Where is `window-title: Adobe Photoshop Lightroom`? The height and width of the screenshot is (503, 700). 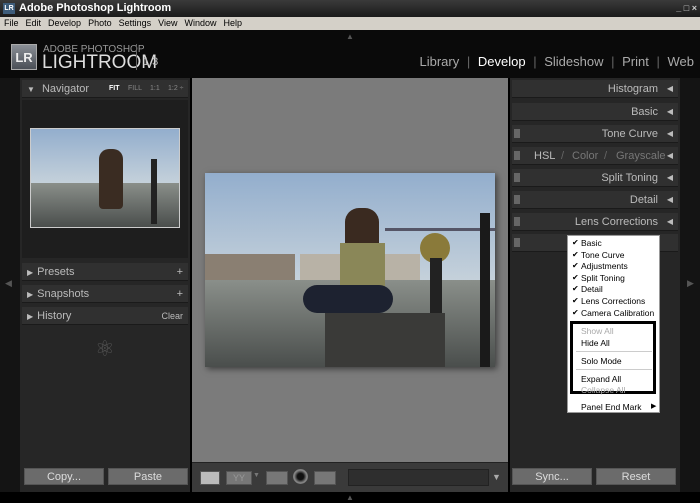
window-title: Adobe Photoshop Lightroom is located at coordinates (95, 8).